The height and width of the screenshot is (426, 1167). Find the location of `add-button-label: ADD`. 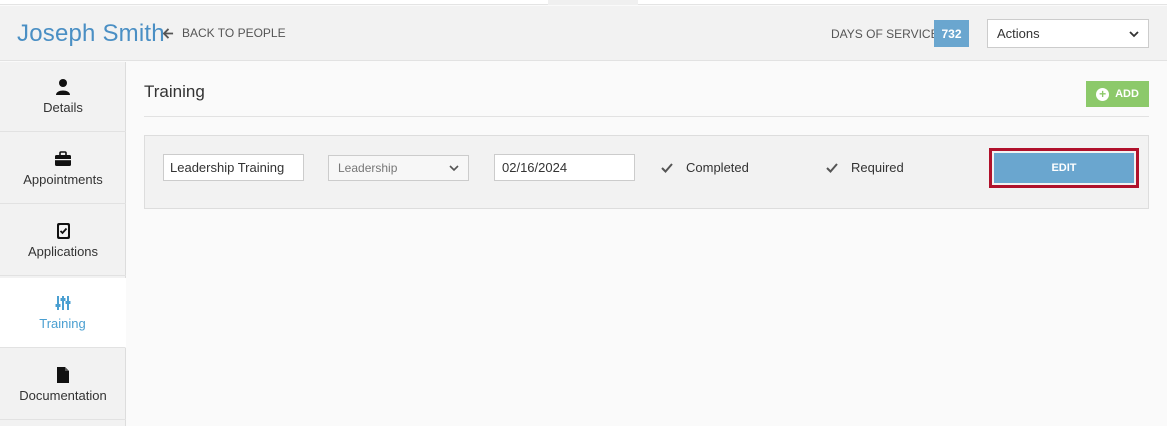

add-button-label: ADD is located at coordinates (1127, 94).